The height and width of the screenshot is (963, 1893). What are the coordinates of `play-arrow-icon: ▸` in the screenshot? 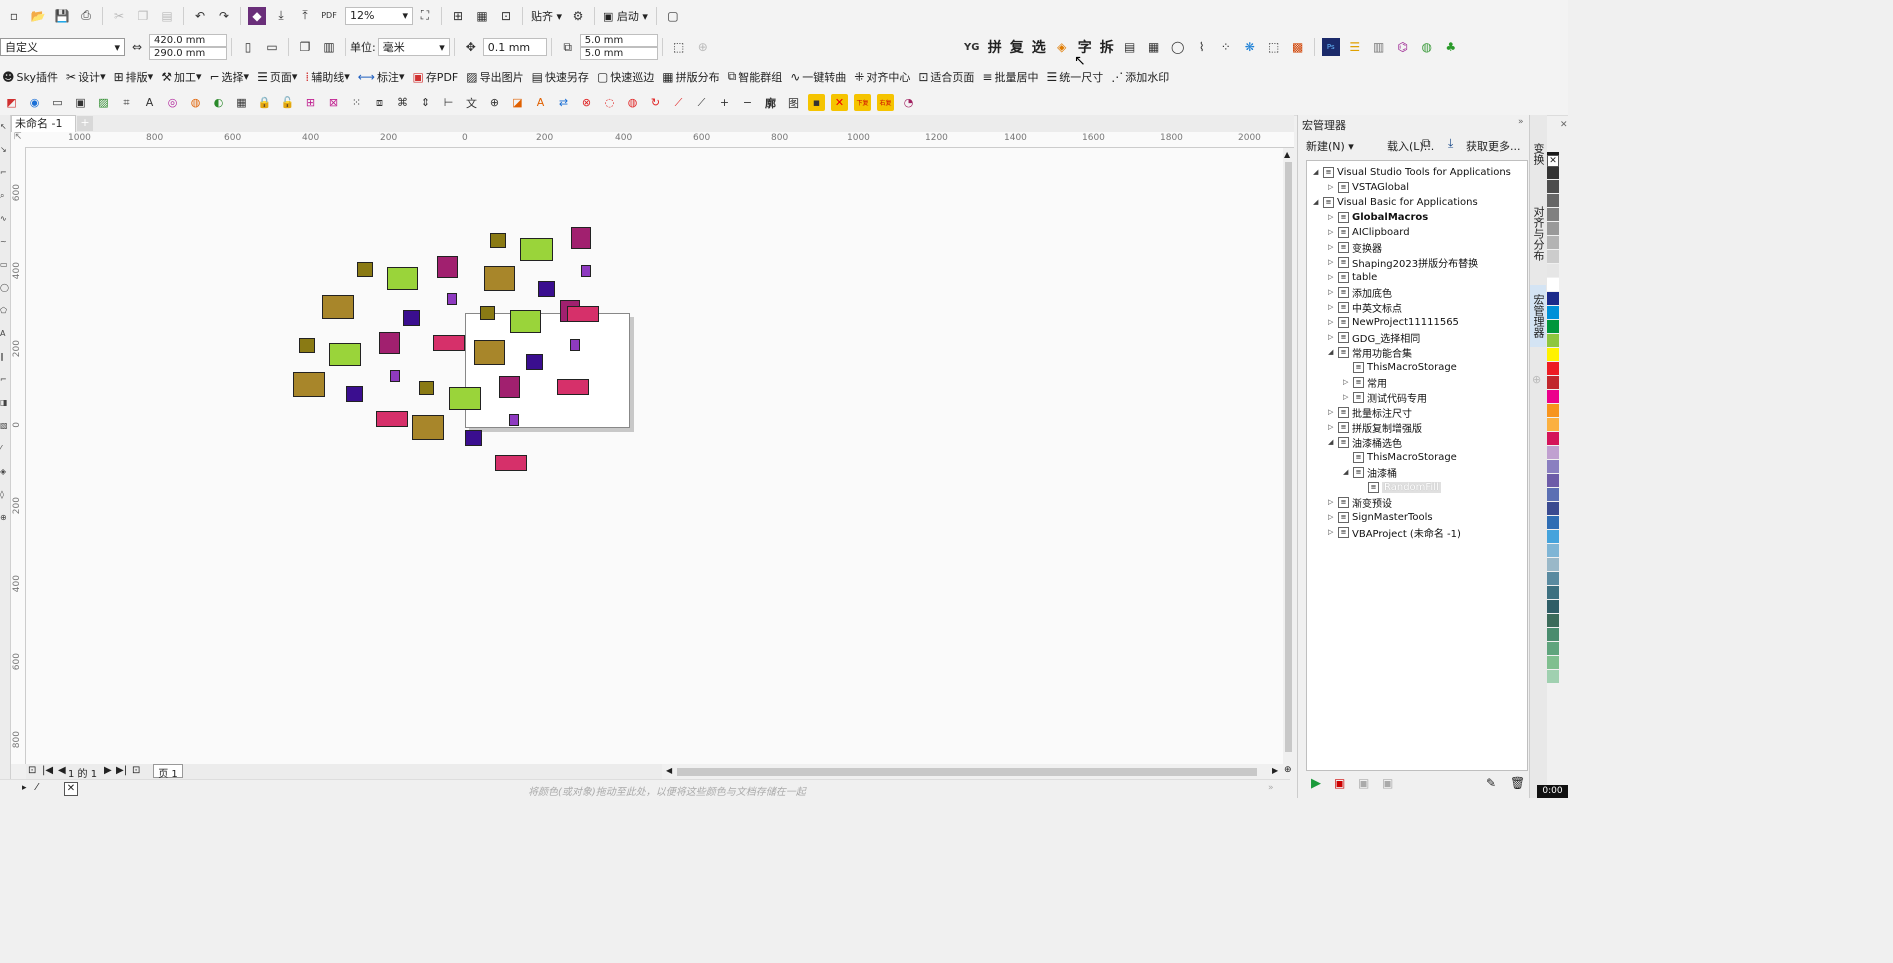 It's located at (24, 788).